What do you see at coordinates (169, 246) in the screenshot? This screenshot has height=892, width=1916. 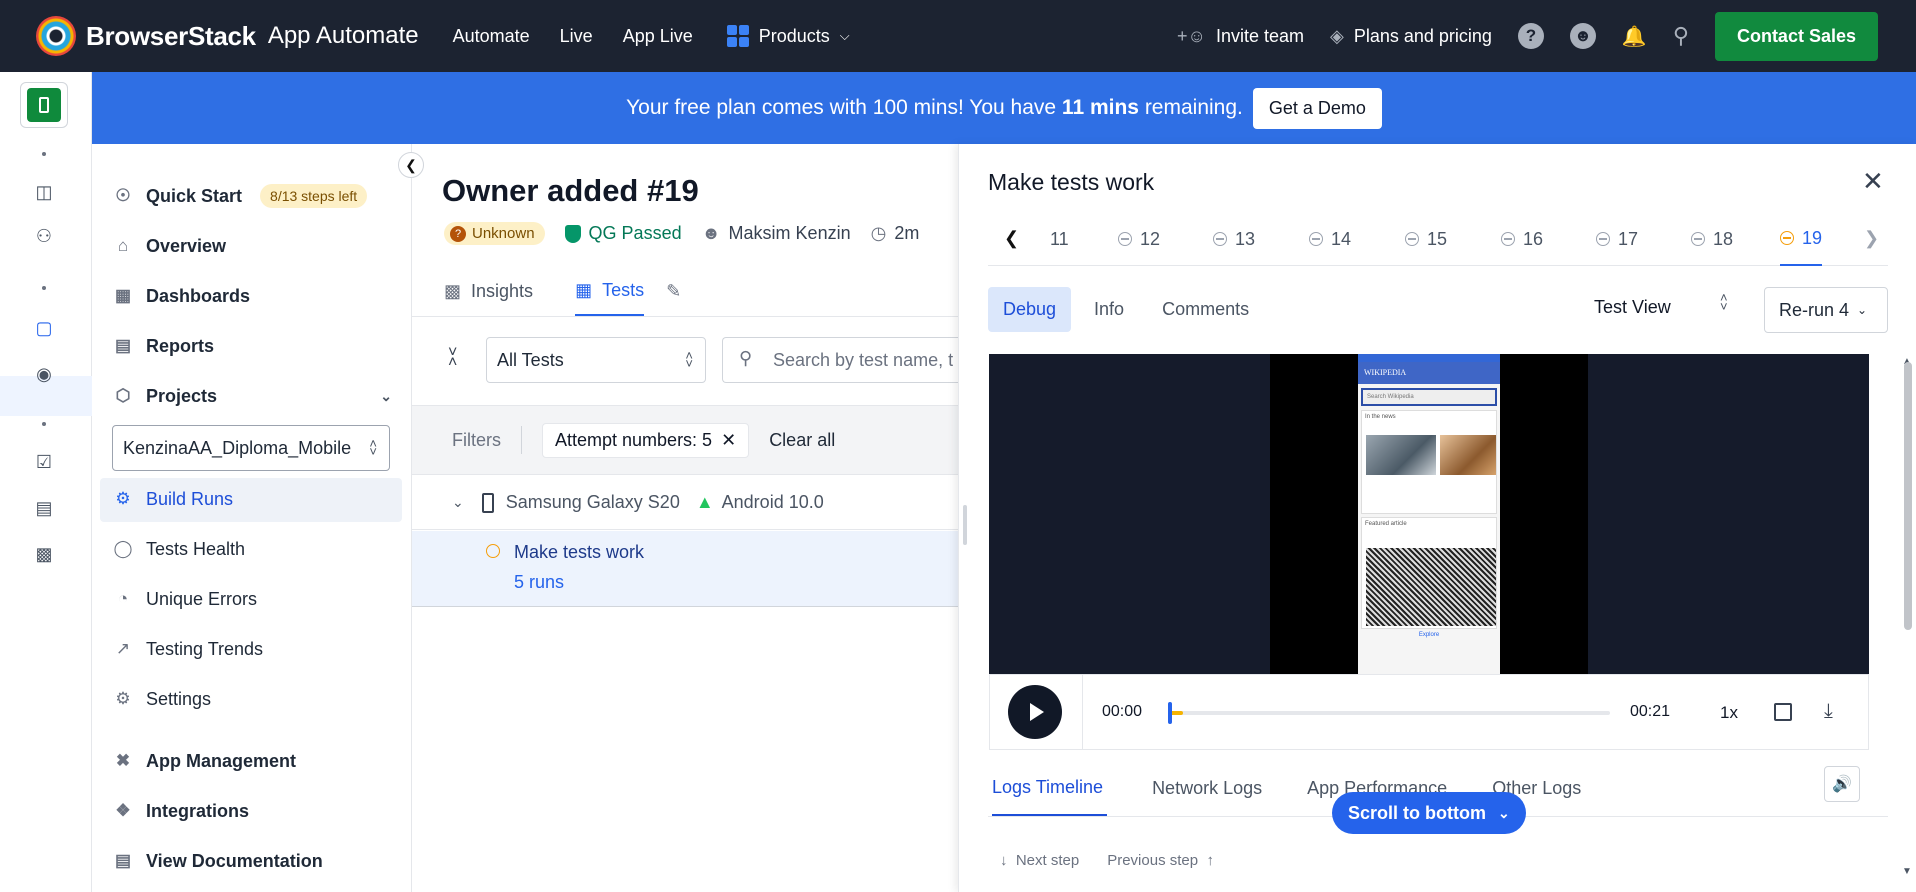 I see `sidebar-item-overview: ⌂ Overview` at bounding box center [169, 246].